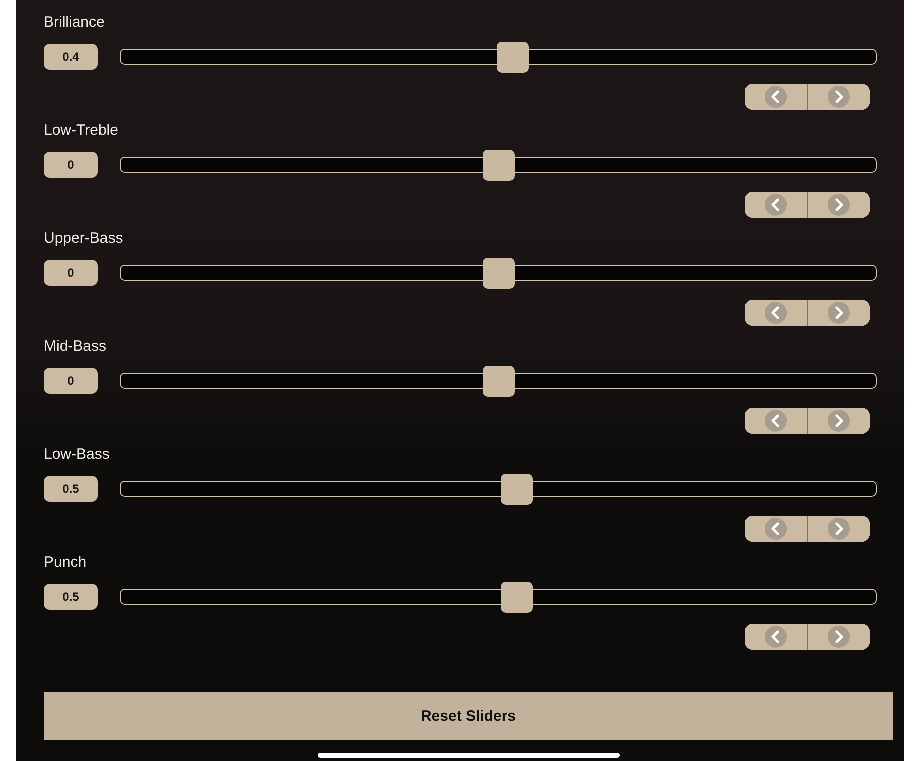 This screenshot has width=920, height=761. Describe the element at coordinates (84, 239) in the screenshot. I see `slider-label: Upper-Bass` at that location.